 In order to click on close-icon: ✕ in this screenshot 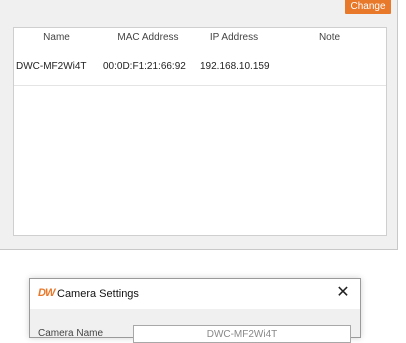, I will do `click(343, 294)`.